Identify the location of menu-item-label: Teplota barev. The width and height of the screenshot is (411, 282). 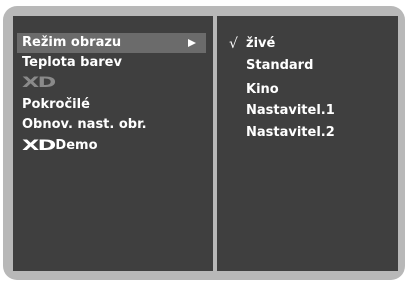
(72, 62).